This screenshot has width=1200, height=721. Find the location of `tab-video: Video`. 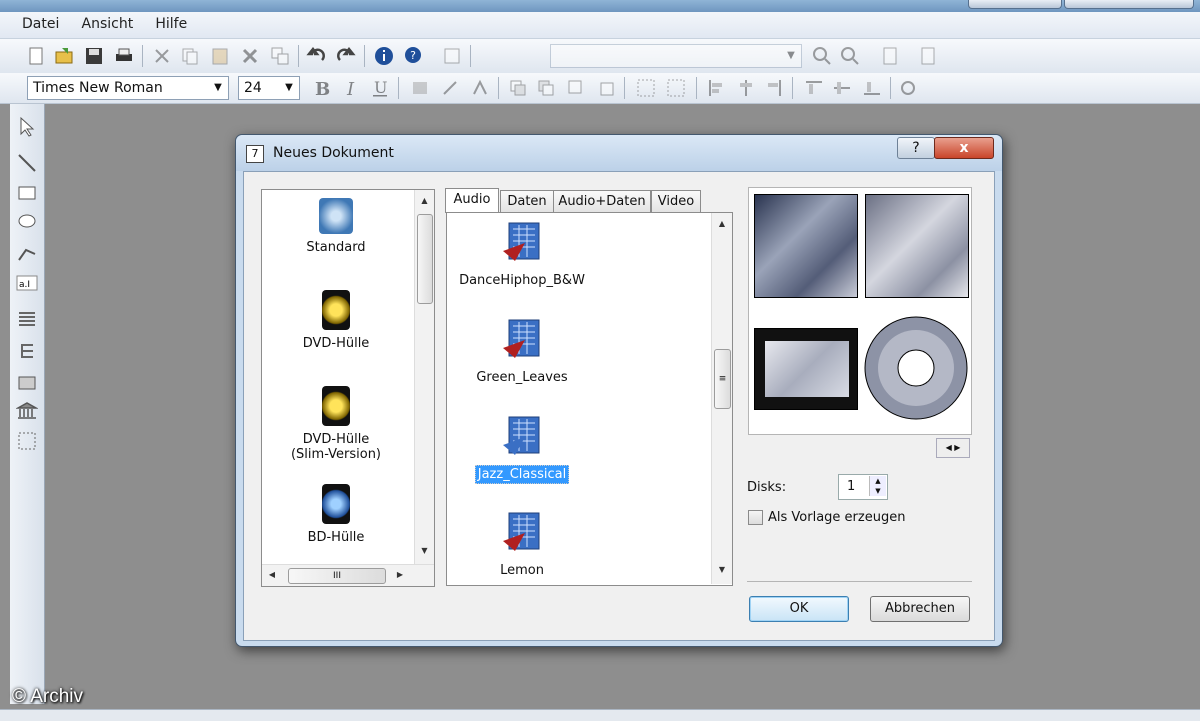

tab-video: Video is located at coordinates (676, 201).